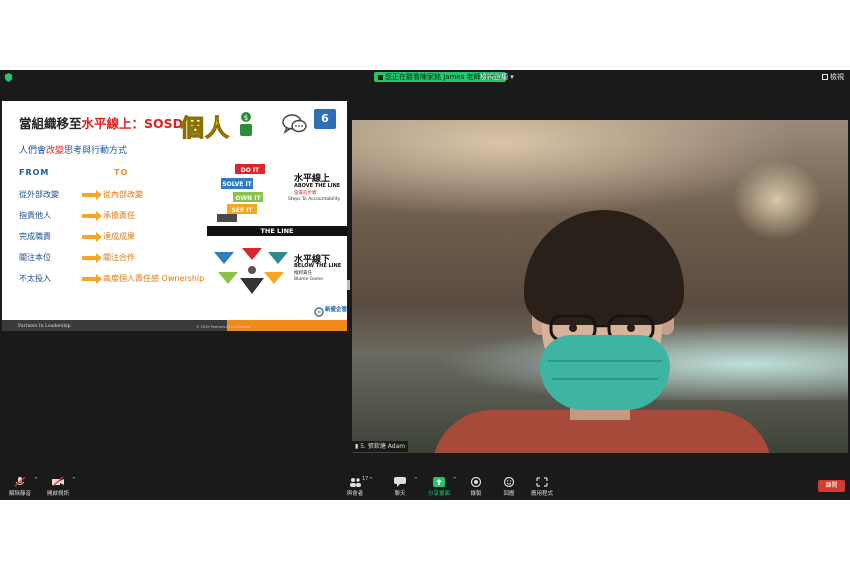  What do you see at coordinates (35, 215) in the screenshot?
I see `from-text: 指責他人` at bounding box center [35, 215].